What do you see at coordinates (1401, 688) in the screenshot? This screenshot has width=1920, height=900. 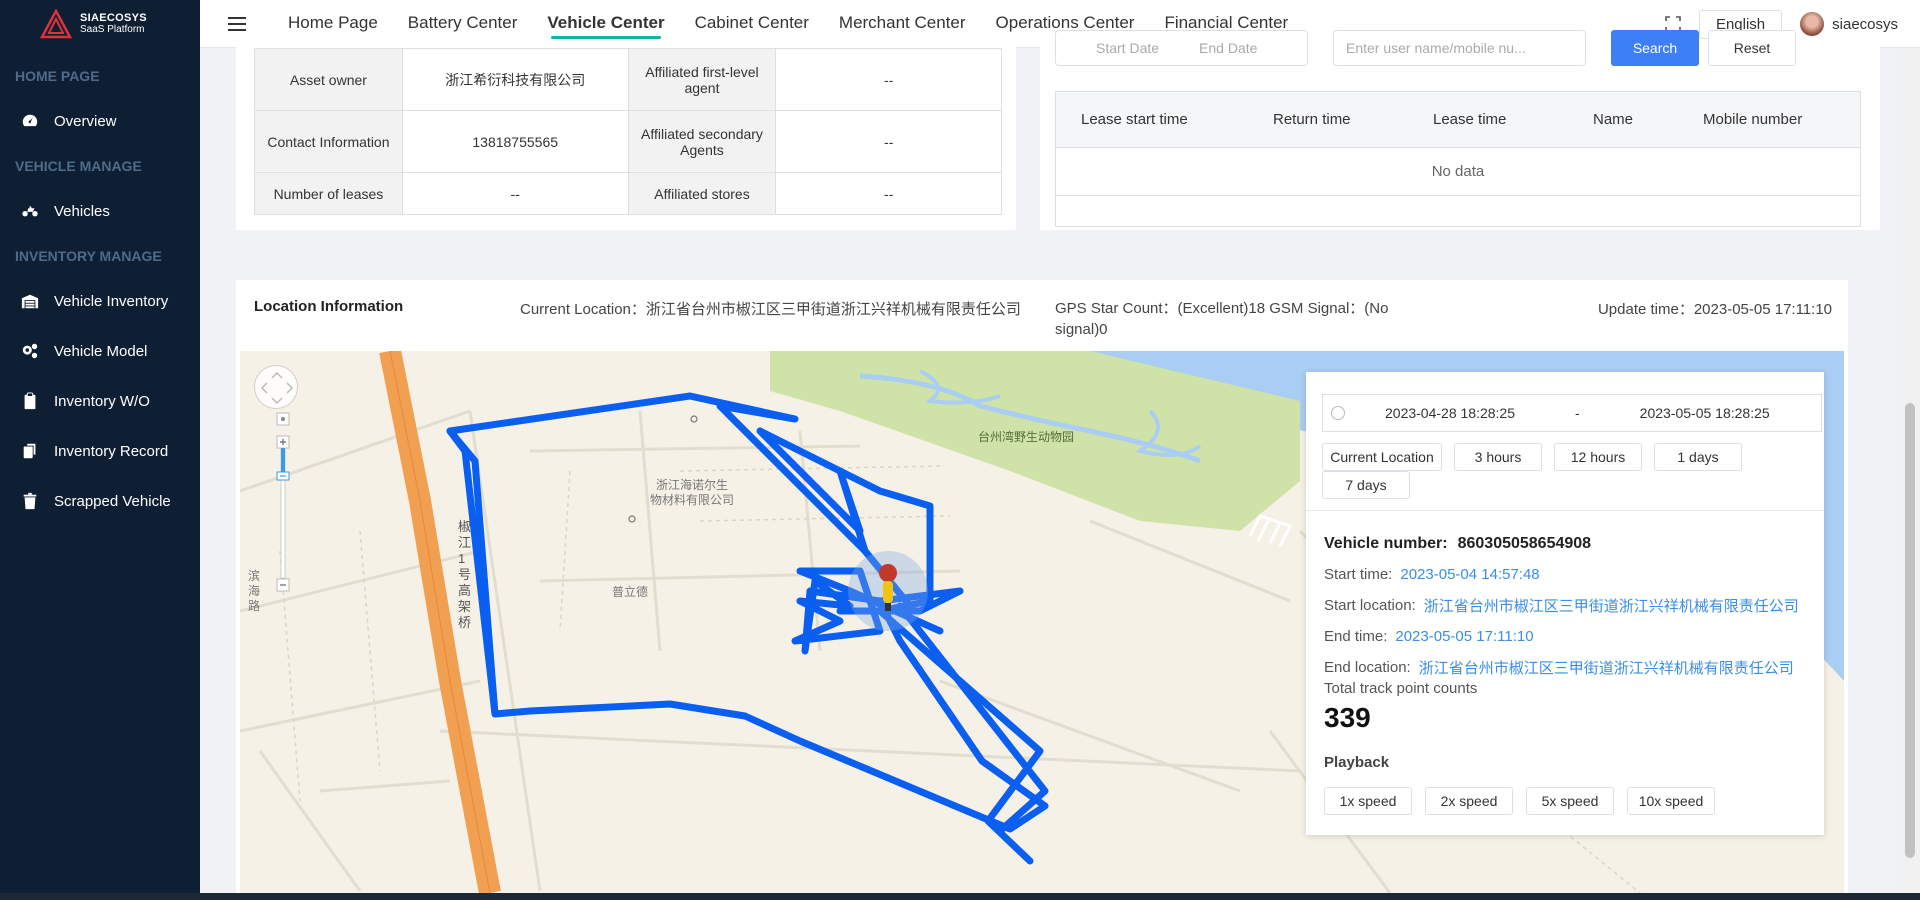 I see `total-points-label: Total track point counts` at bounding box center [1401, 688].